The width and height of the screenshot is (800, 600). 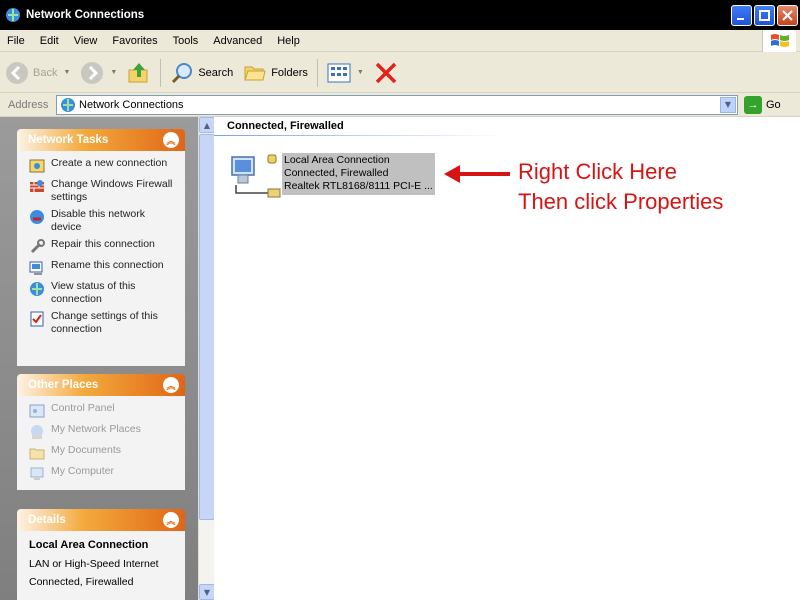 I want to click on address-input: Network Connections ▼, so click(x=397, y=104).